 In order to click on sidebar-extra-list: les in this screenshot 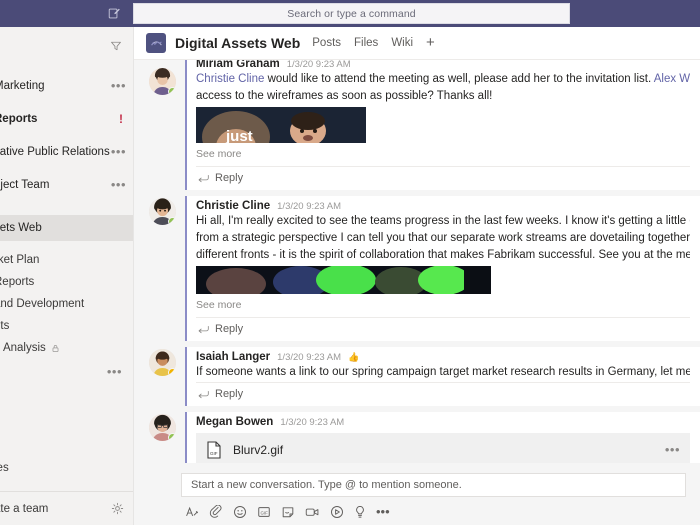, I will do `click(66, 468)`.